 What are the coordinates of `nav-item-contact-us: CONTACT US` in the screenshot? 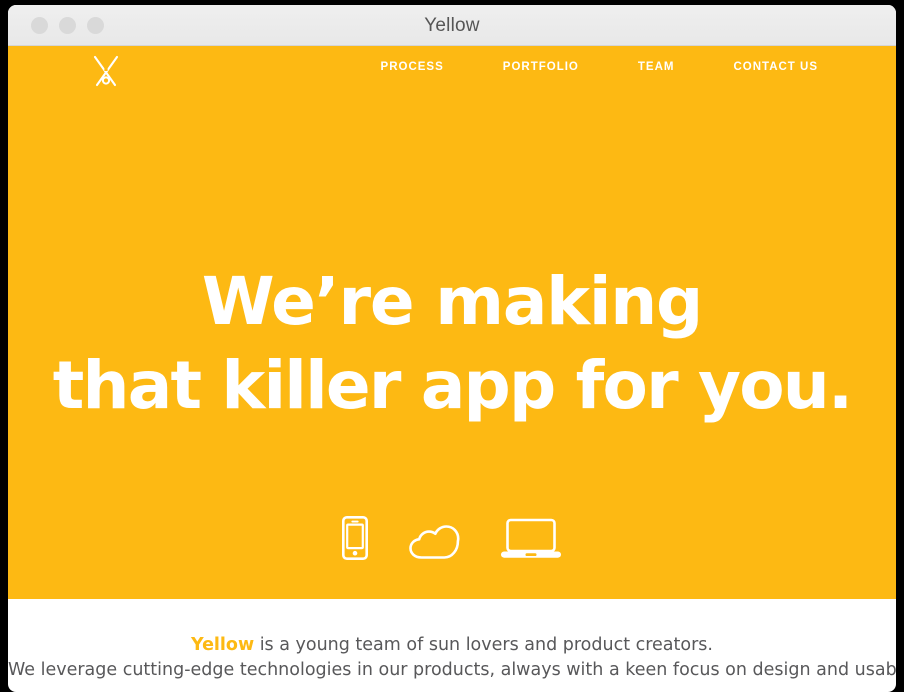 It's located at (775, 67).